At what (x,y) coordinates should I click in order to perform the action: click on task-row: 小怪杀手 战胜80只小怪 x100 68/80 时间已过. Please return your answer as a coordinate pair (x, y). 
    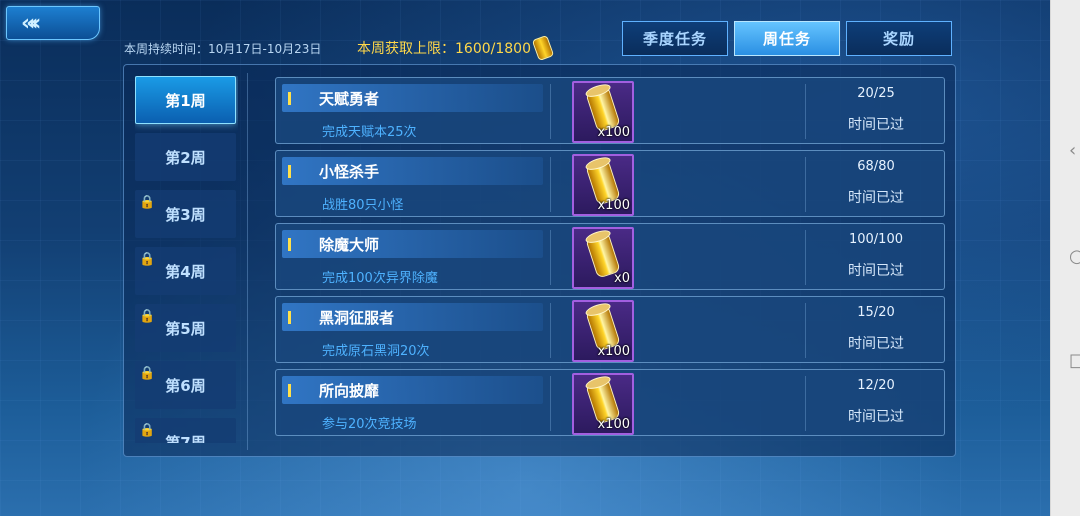
    Looking at the image, I should click on (610, 183).